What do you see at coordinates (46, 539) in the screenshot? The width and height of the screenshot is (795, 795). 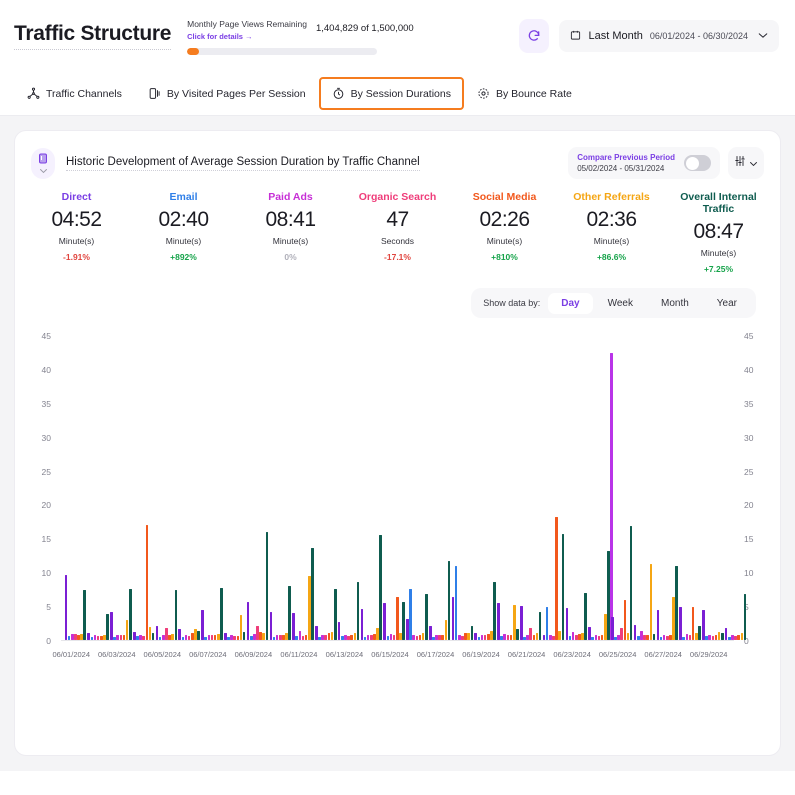 I see `y-tick-left-15: 15` at bounding box center [46, 539].